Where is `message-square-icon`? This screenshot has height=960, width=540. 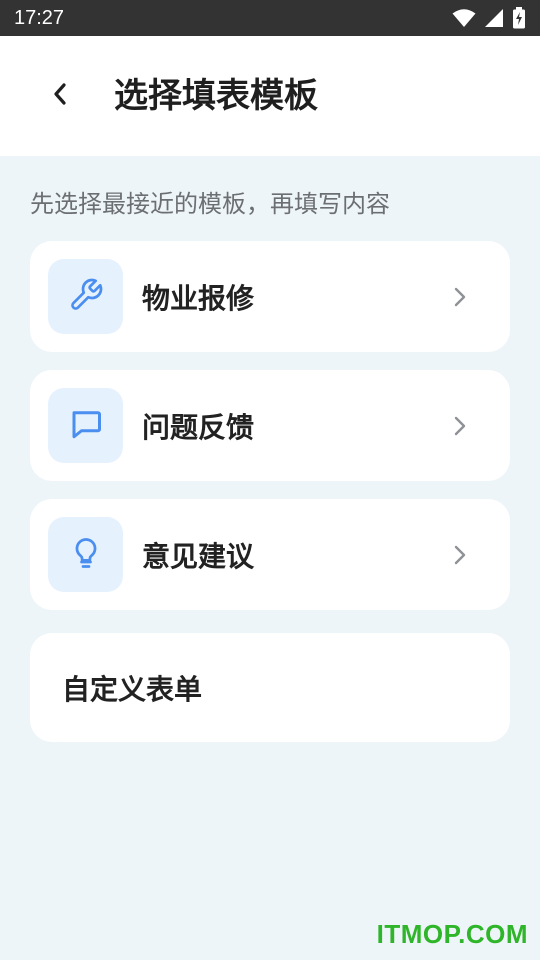 message-square-icon is located at coordinates (86, 426).